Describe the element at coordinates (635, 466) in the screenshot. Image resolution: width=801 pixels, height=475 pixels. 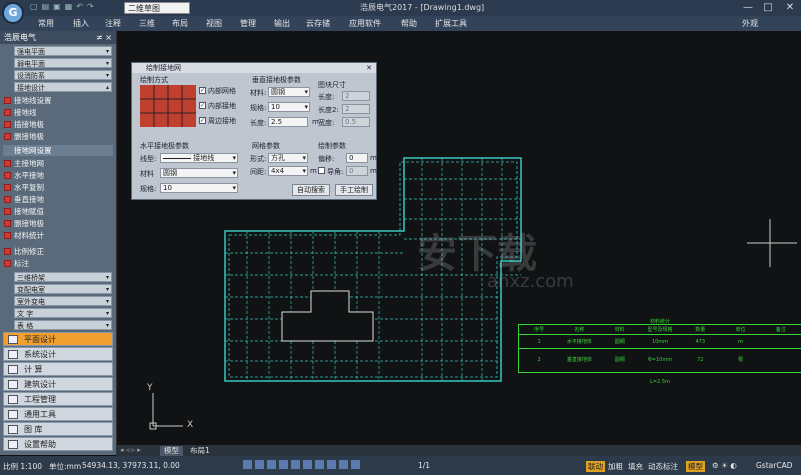
I see `fill-toggle: 填充` at that location.